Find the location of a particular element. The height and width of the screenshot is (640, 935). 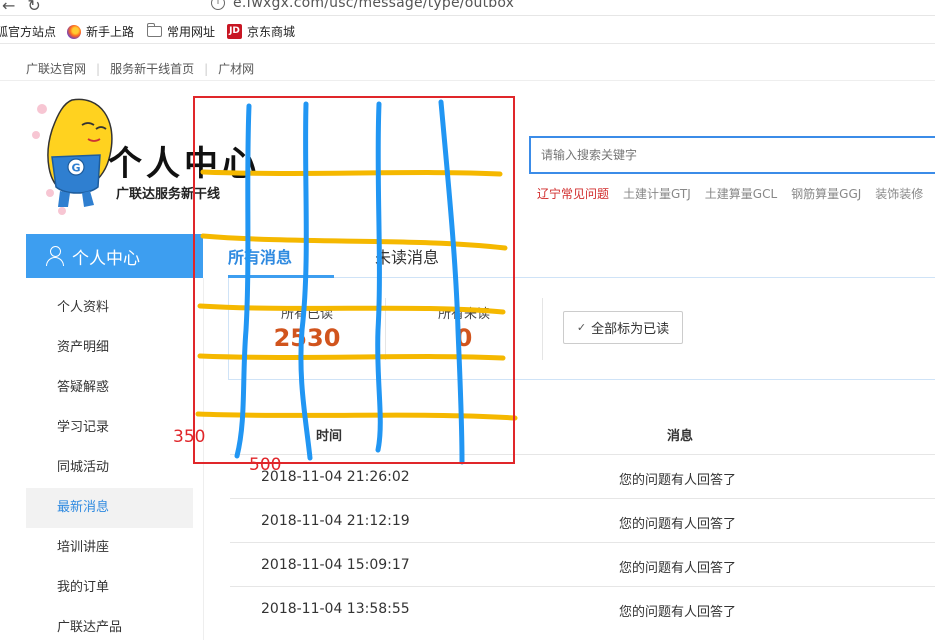

bookmark-jd: JD 京东商城 is located at coordinates (261, 31).